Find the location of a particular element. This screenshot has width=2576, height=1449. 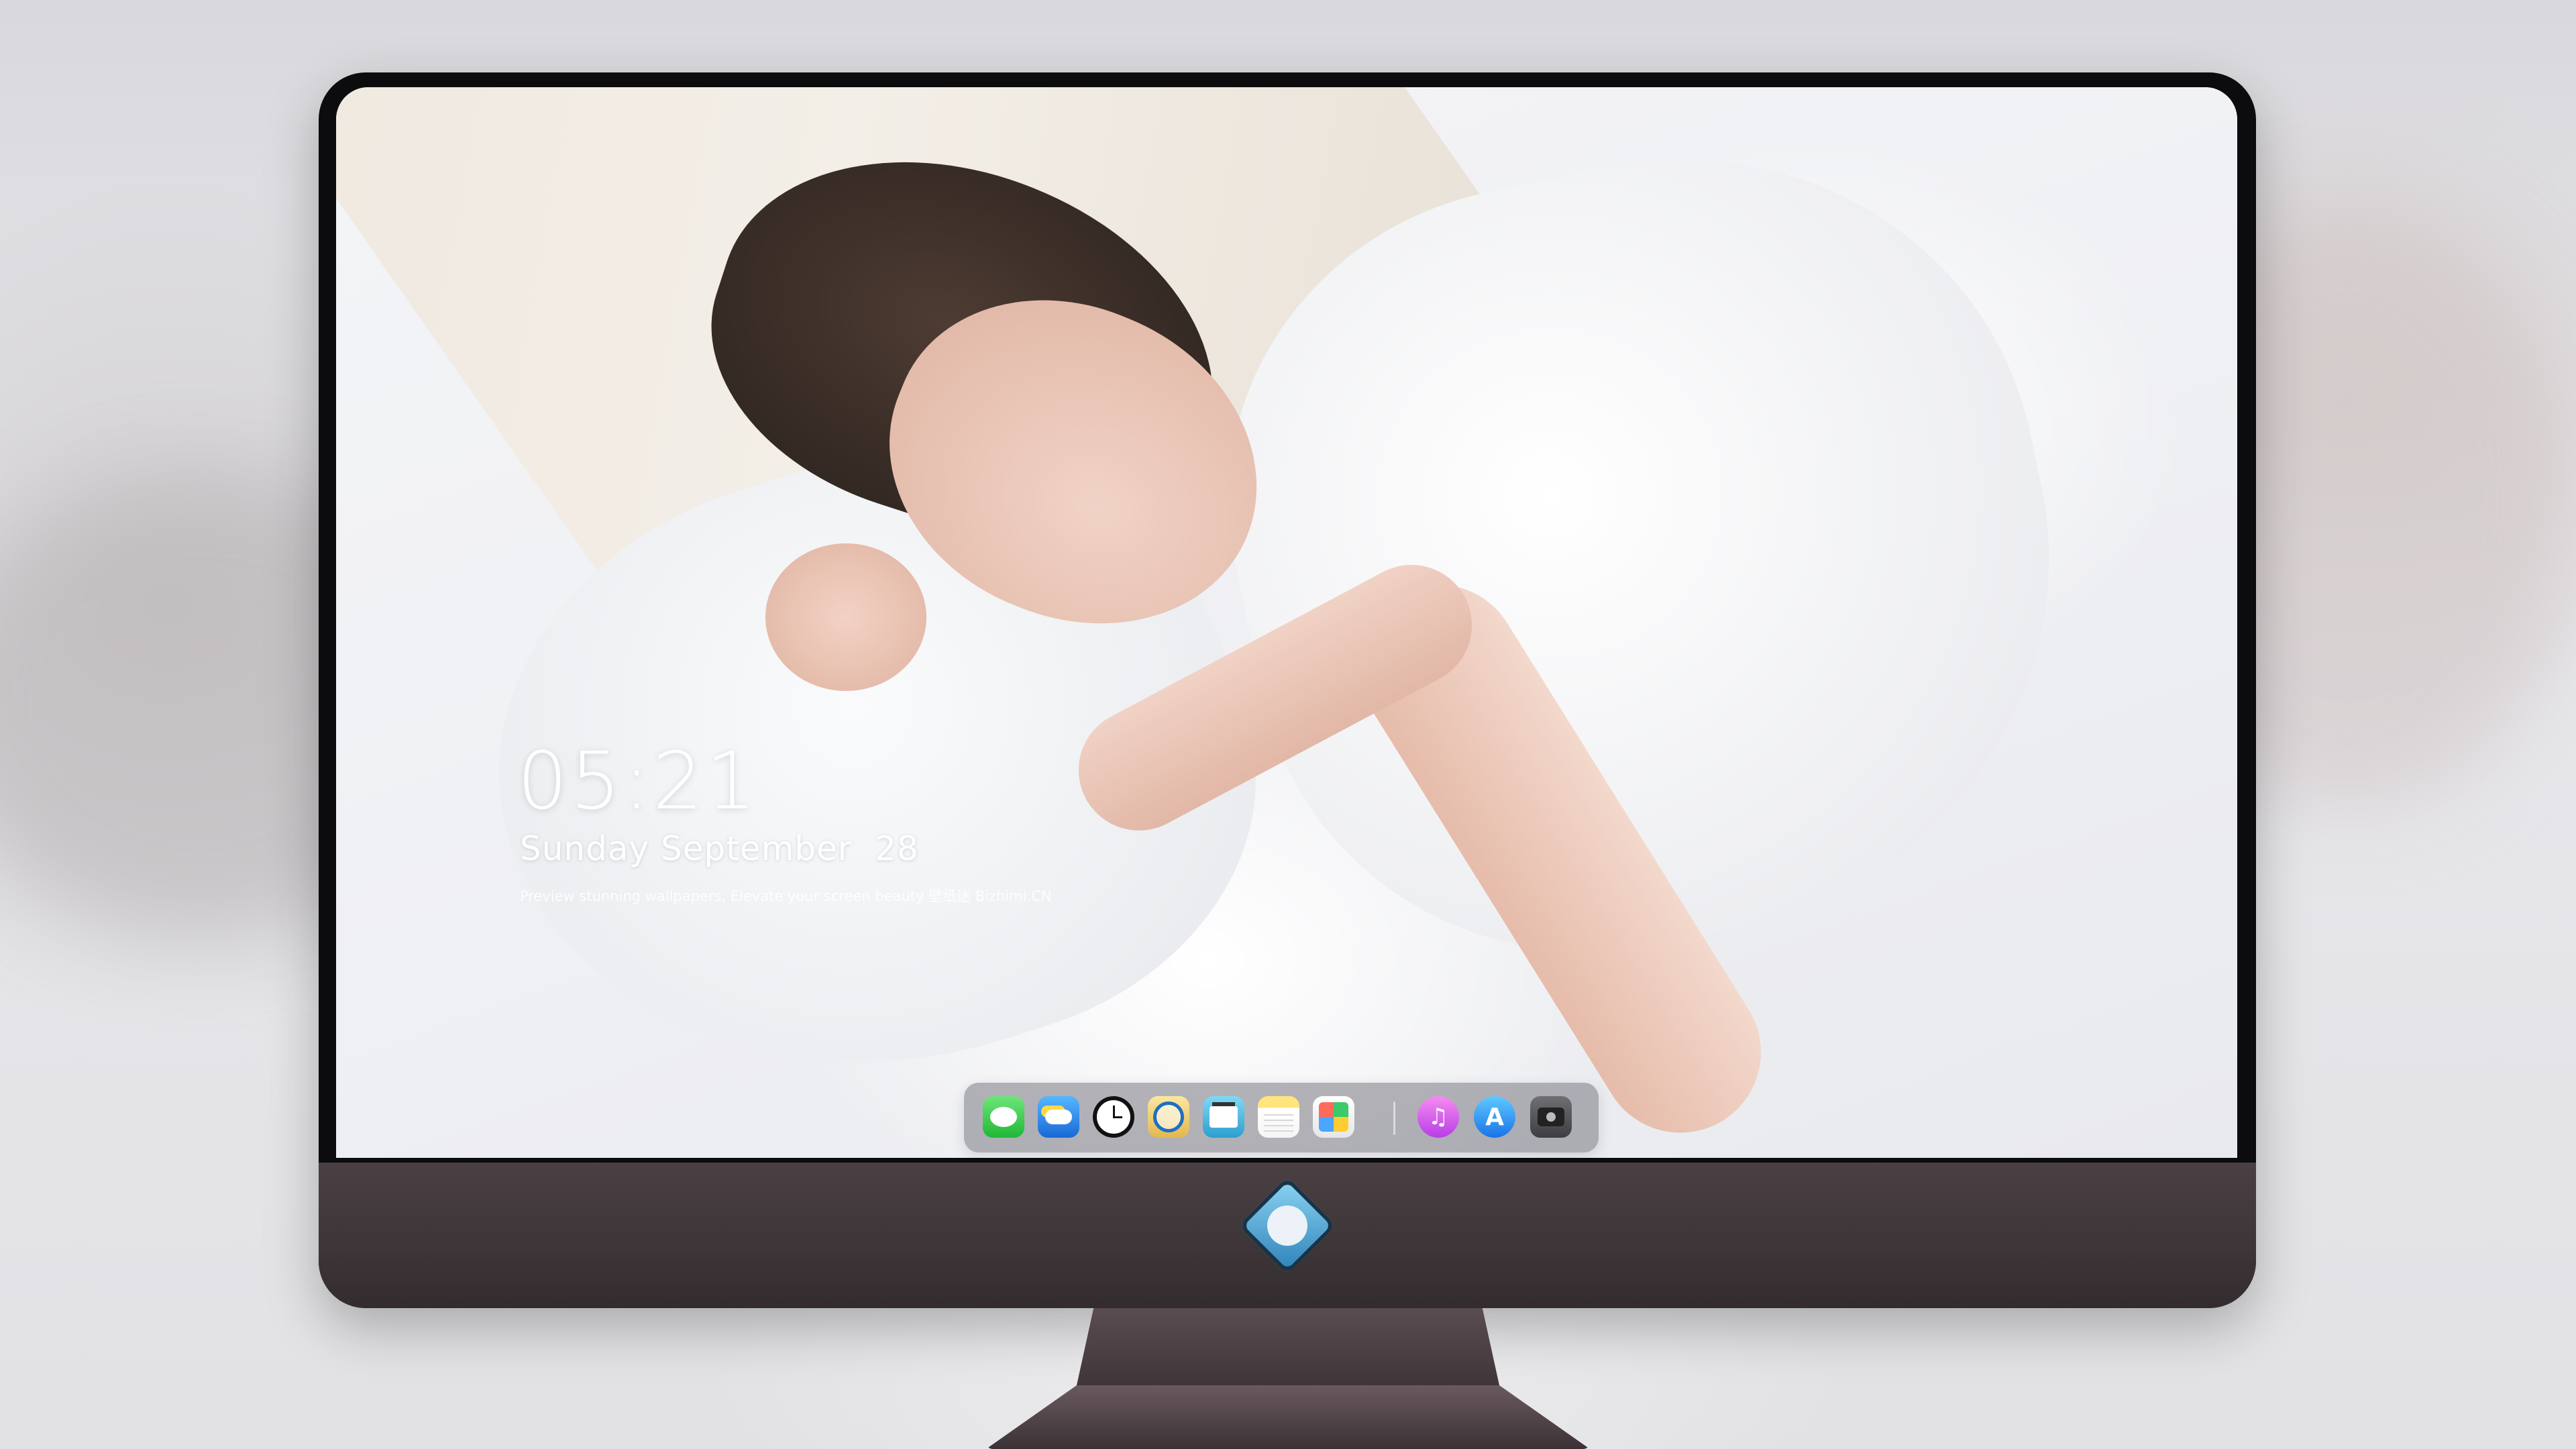

music-note-icon: ♫ is located at coordinates (1438, 1117).